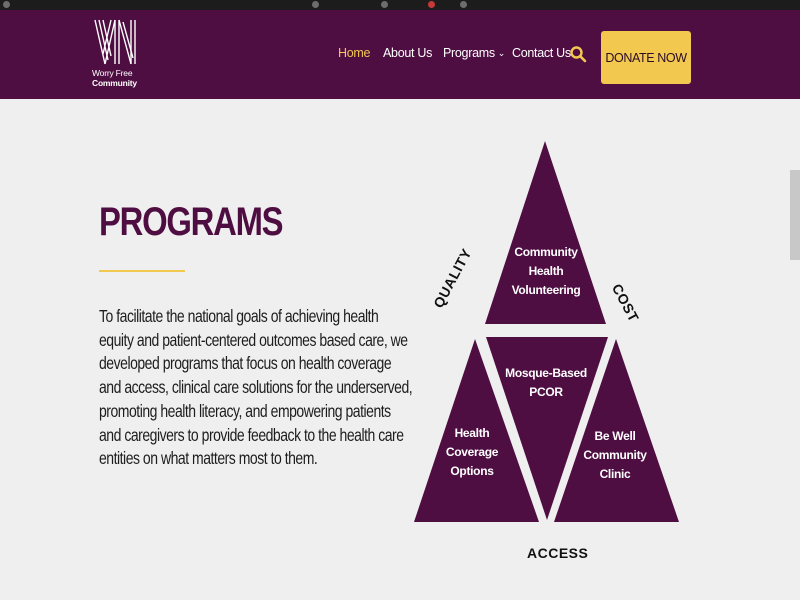 This screenshot has width=800, height=600. I want to click on nav-contact-us: Contact Us, so click(541, 53).